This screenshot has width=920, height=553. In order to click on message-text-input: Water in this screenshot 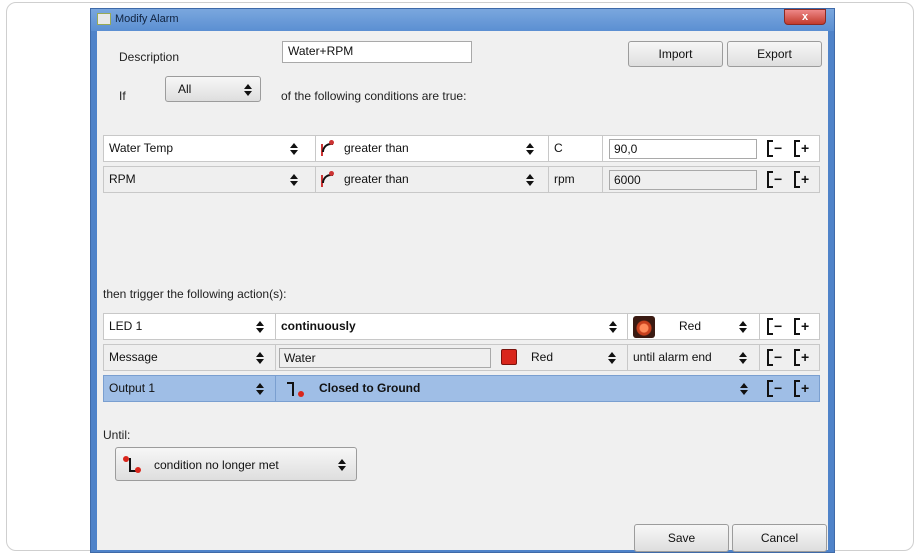, I will do `click(385, 358)`.